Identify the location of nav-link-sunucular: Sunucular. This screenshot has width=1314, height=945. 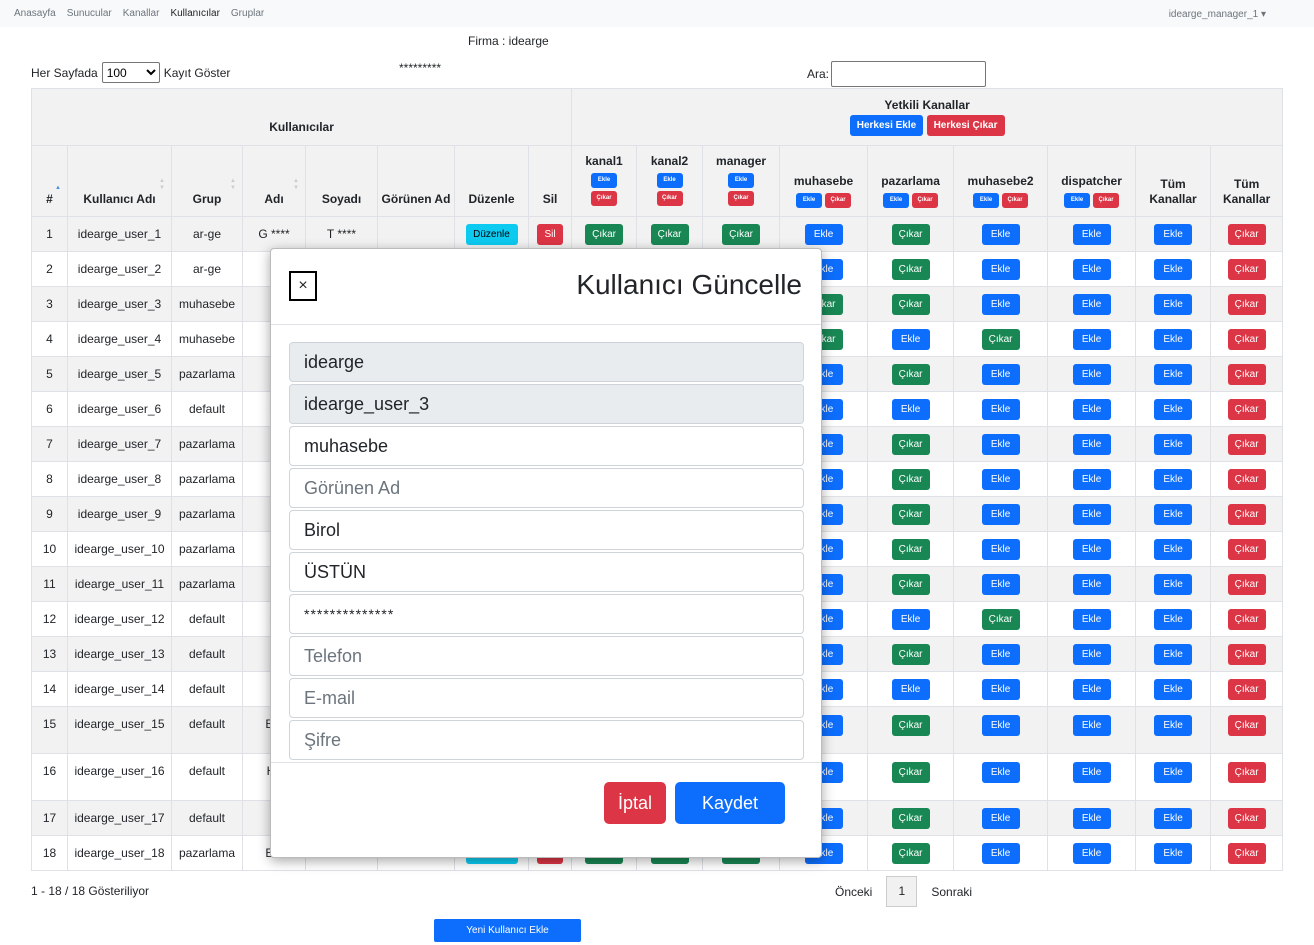
(89, 13).